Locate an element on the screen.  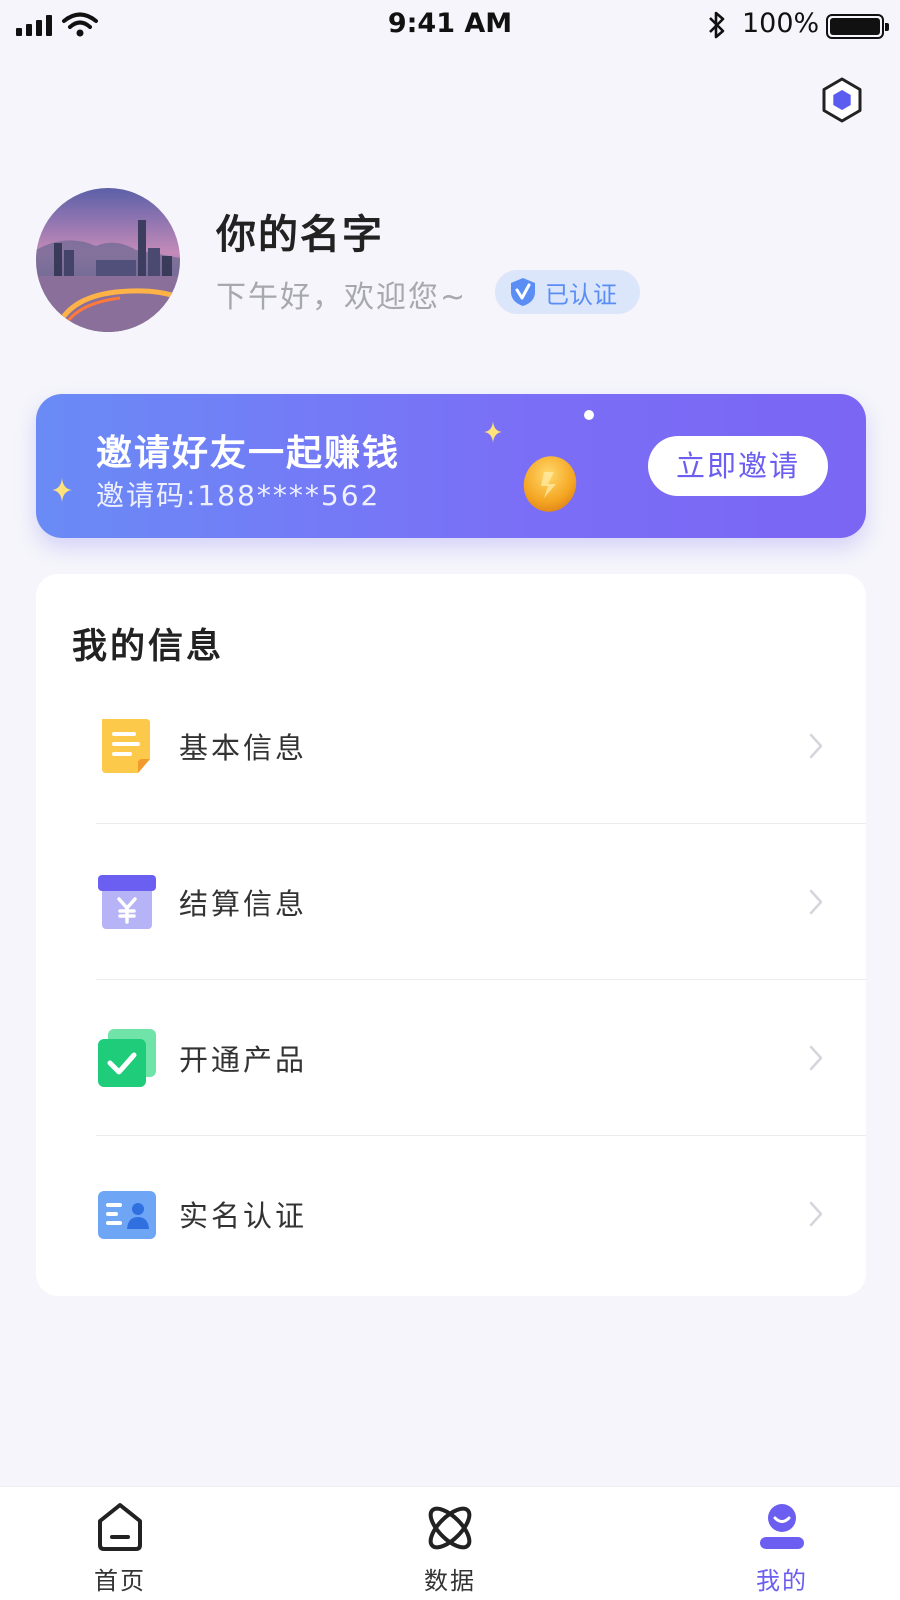
list-item-label: 结算信息 is located at coordinates (243, 904).